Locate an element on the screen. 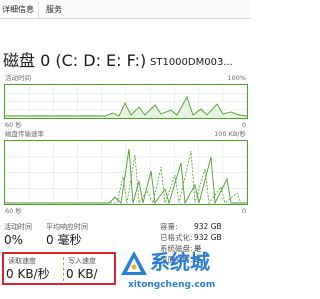  tab-services: 服务 is located at coordinates (54, 9).